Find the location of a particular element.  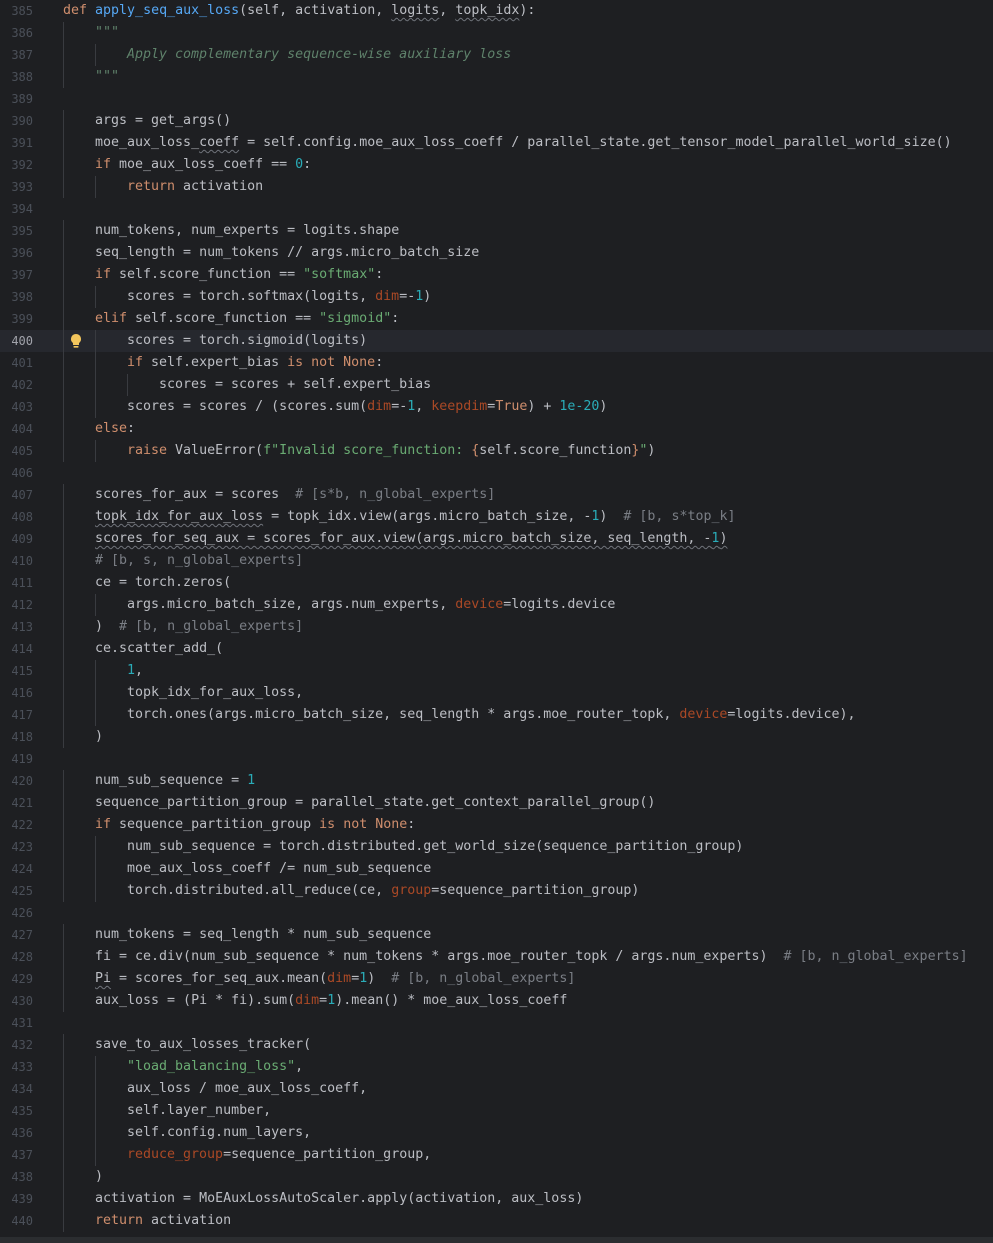

code-text: scores = torch.softmax(logits, dim=-1) is located at coordinates (279, 297).